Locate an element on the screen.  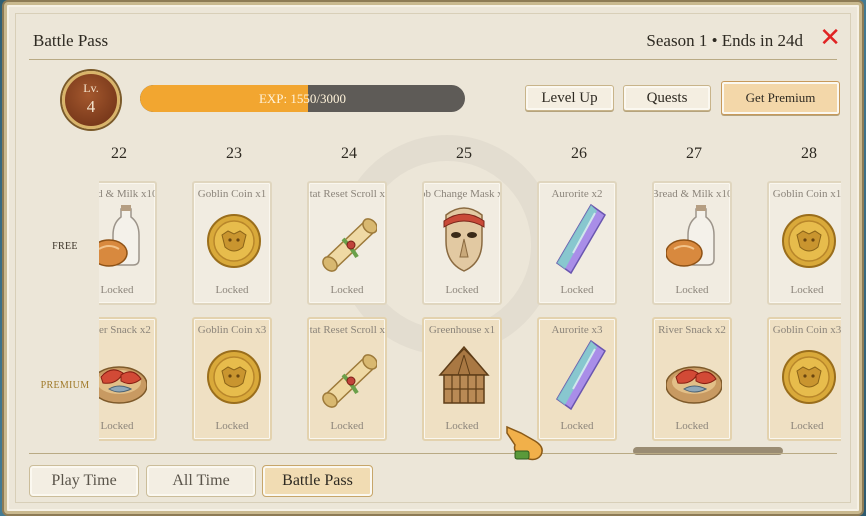
exp-progress-bar: EXP: 1550/3000 is located at coordinates (302, 98).